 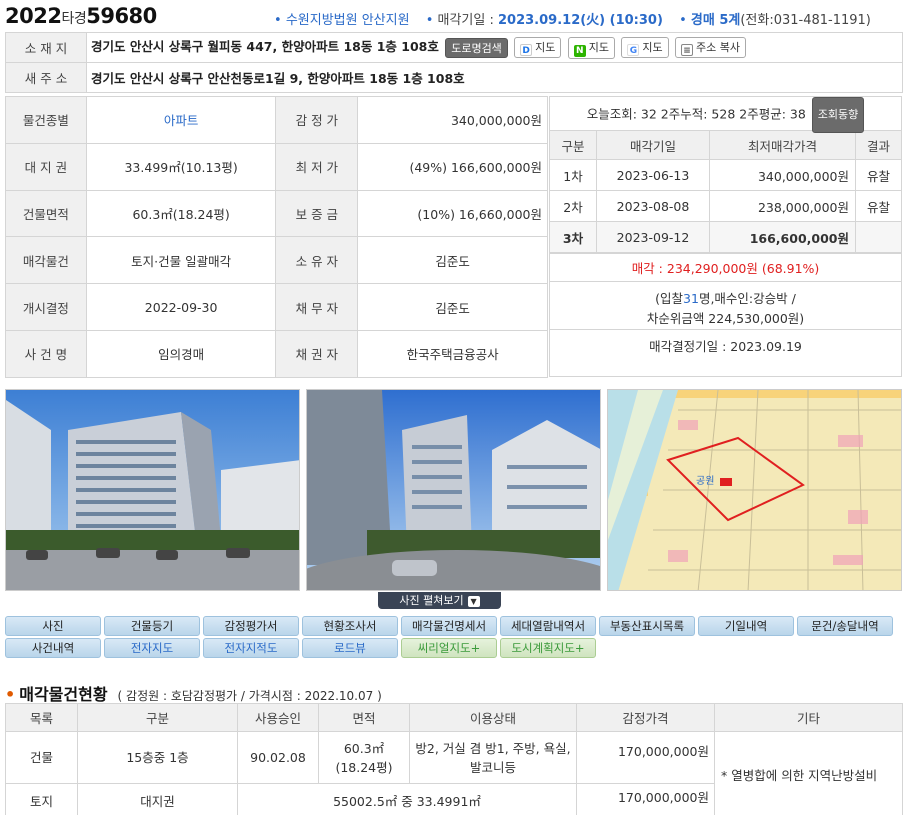 I want to click on land-right-value: 33.499㎡(10.13평), so click(x=181, y=166).